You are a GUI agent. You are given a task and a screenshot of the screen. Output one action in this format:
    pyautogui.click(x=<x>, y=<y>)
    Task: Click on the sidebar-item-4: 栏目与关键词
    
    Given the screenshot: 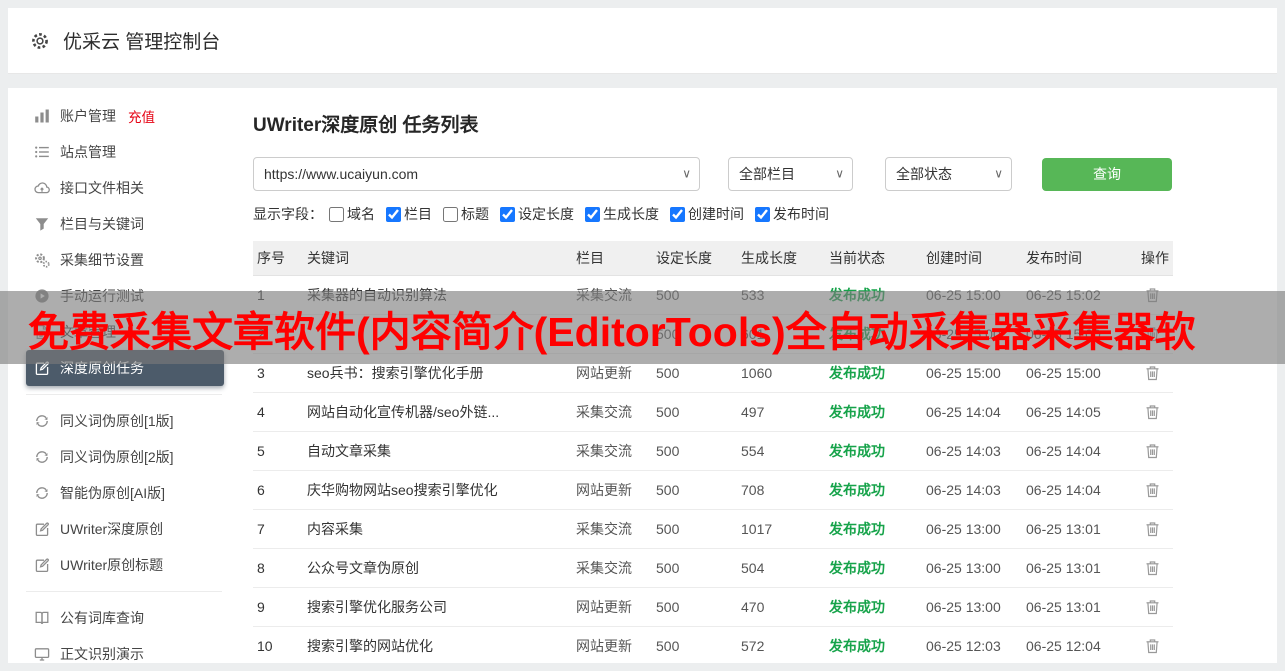 What is the action you would take?
    pyautogui.click(x=125, y=224)
    